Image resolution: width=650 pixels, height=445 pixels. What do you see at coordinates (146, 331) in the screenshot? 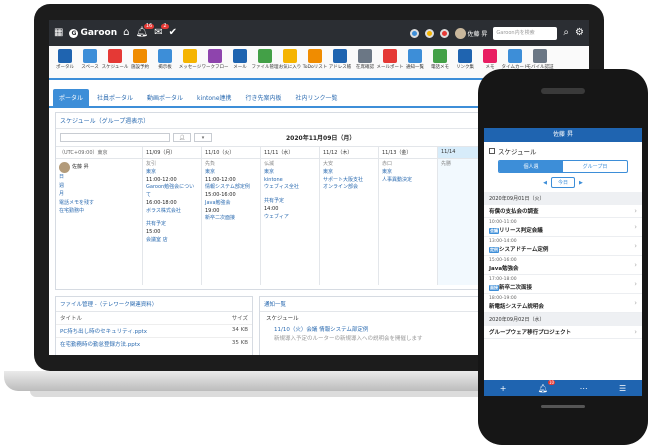
I see `file-name: PC持ち出し時のセキュリティ.pptx` at bounding box center [146, 331].